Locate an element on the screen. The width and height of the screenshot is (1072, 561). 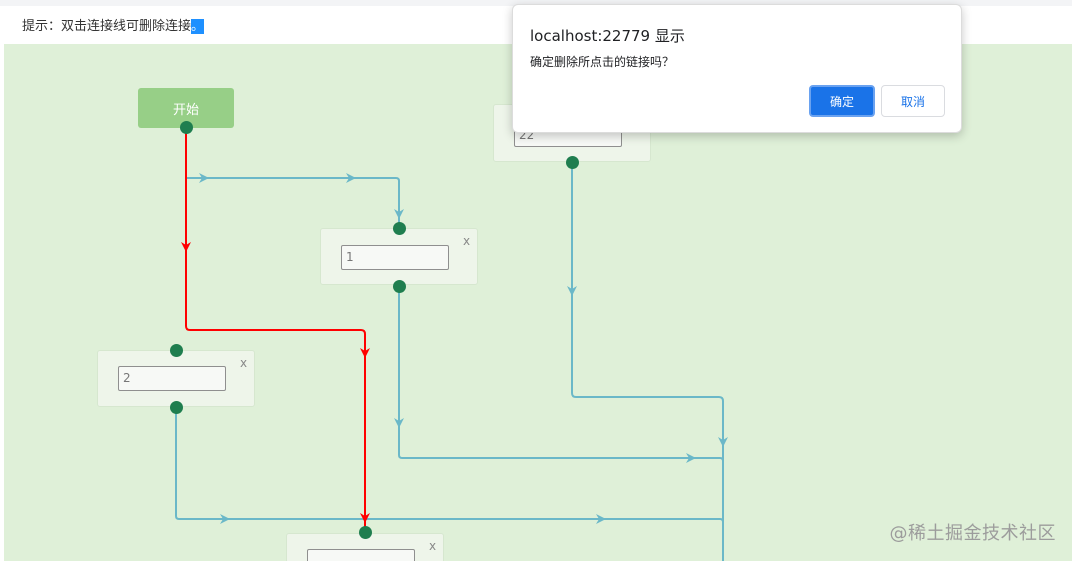
flow-node-2: 2 x is located at coordinates (176, 378).